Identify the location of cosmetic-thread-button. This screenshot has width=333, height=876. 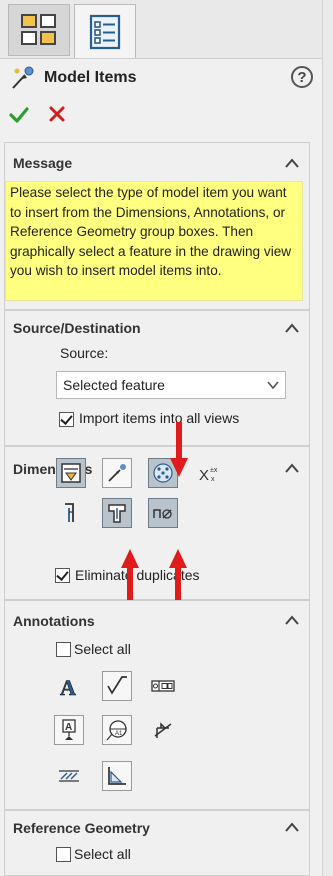
(69, 776).